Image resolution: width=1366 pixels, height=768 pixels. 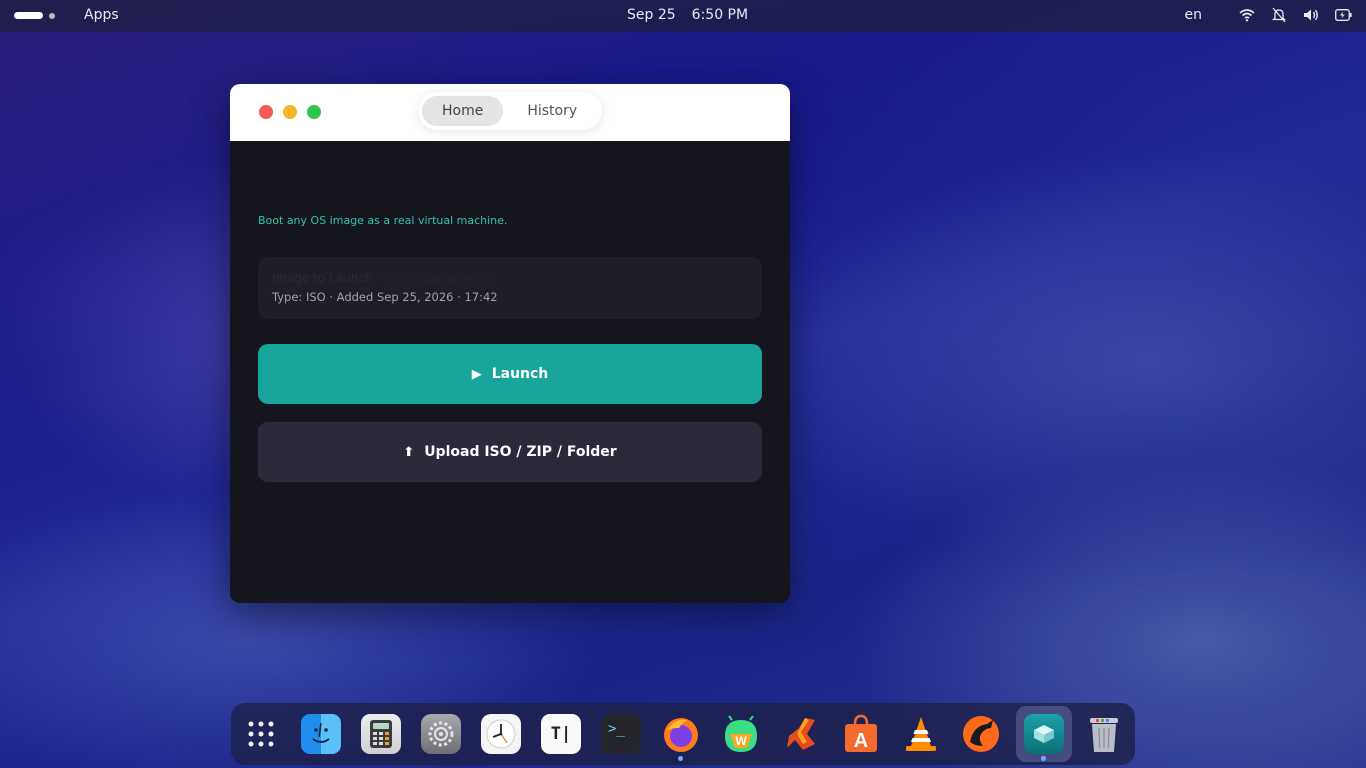 What do you see at coordinates (720, 15) in the screenshot?
I see `time-label: 6:50 PM` at bounding box center [720, 15].